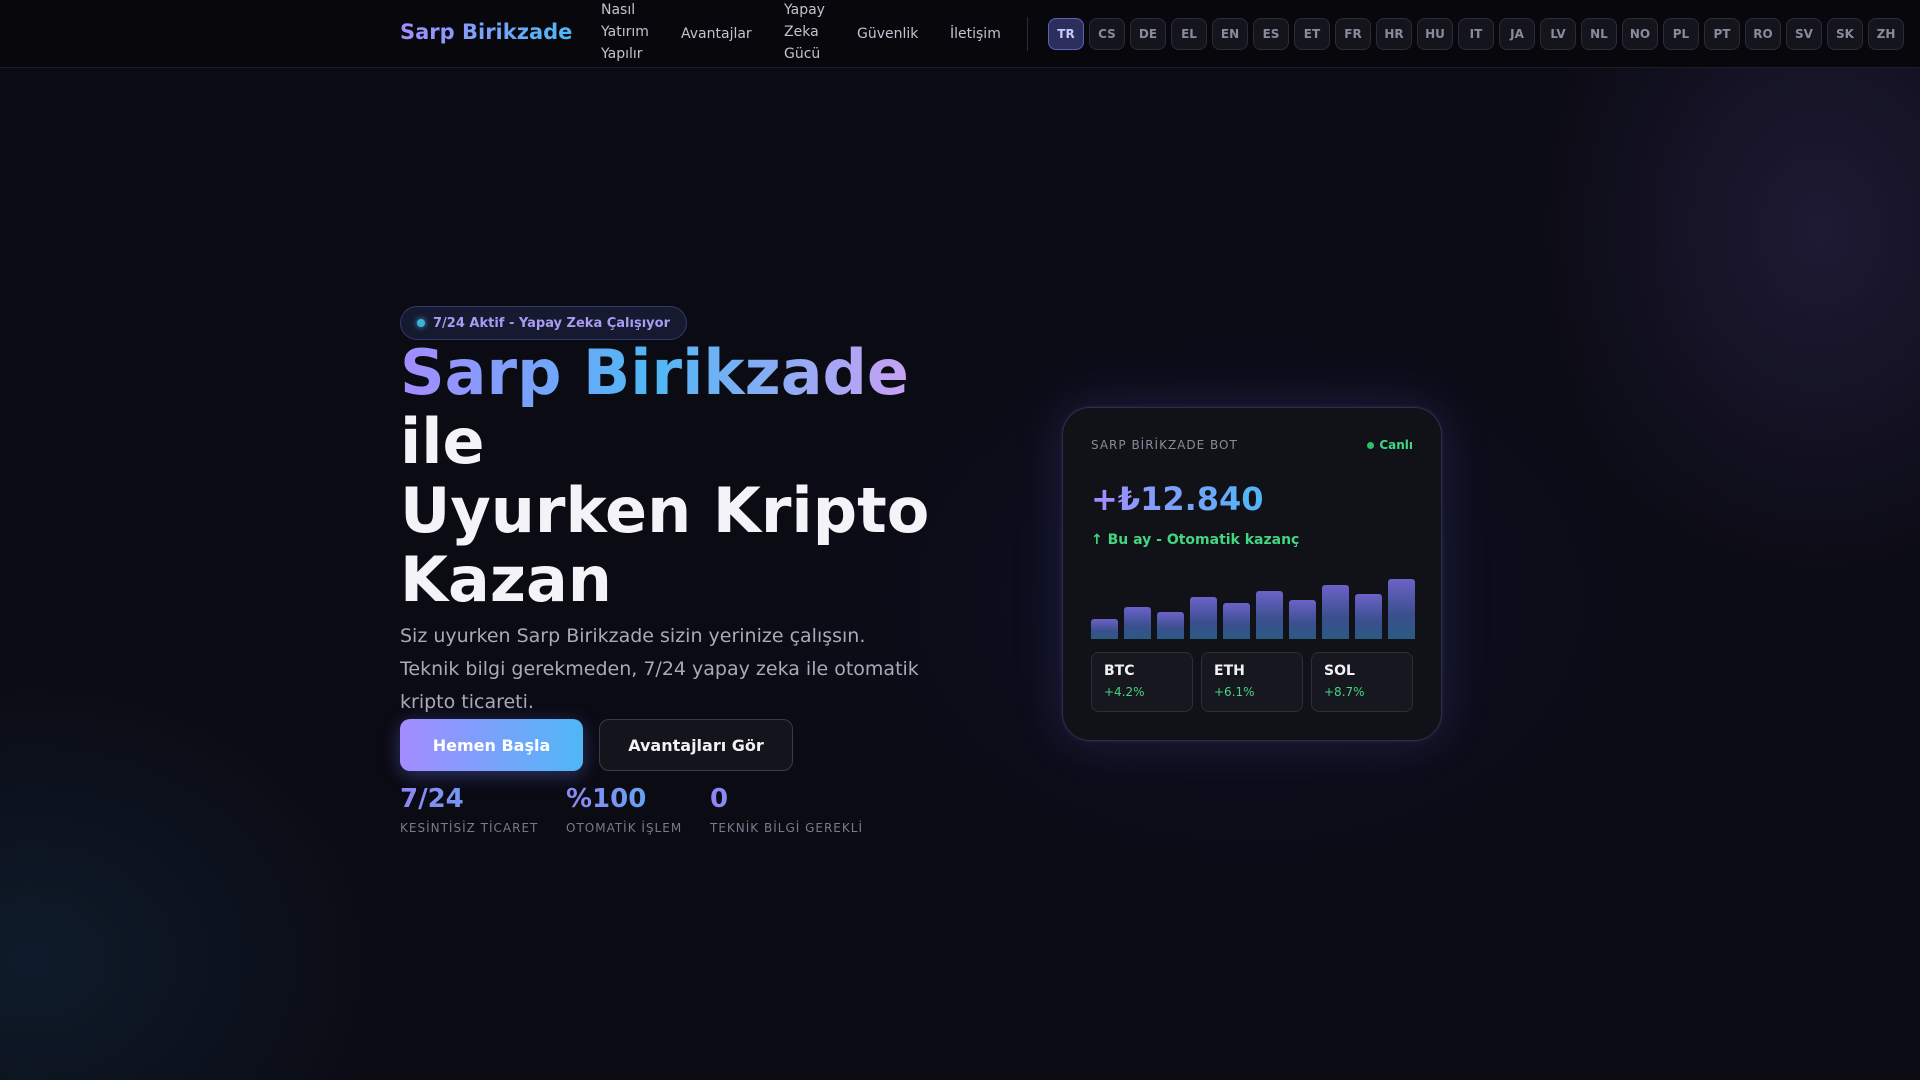  What do you see at coordinates (1189, 34) in the screenshot?
I see `language-button-el: EL` at bounding box center [1189, 34].